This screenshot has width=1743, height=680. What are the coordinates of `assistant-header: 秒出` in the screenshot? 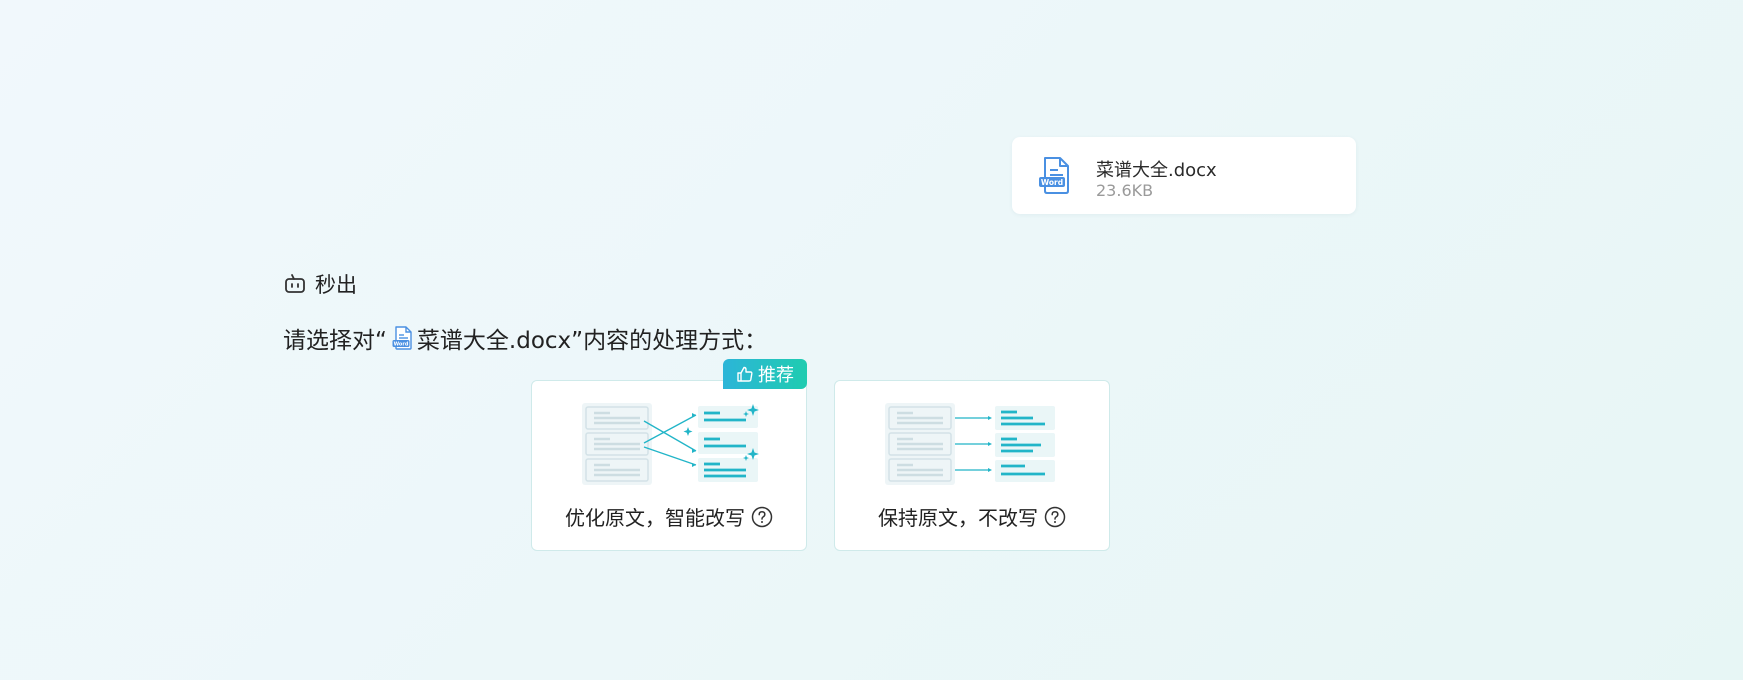 It's located at (320, 284).